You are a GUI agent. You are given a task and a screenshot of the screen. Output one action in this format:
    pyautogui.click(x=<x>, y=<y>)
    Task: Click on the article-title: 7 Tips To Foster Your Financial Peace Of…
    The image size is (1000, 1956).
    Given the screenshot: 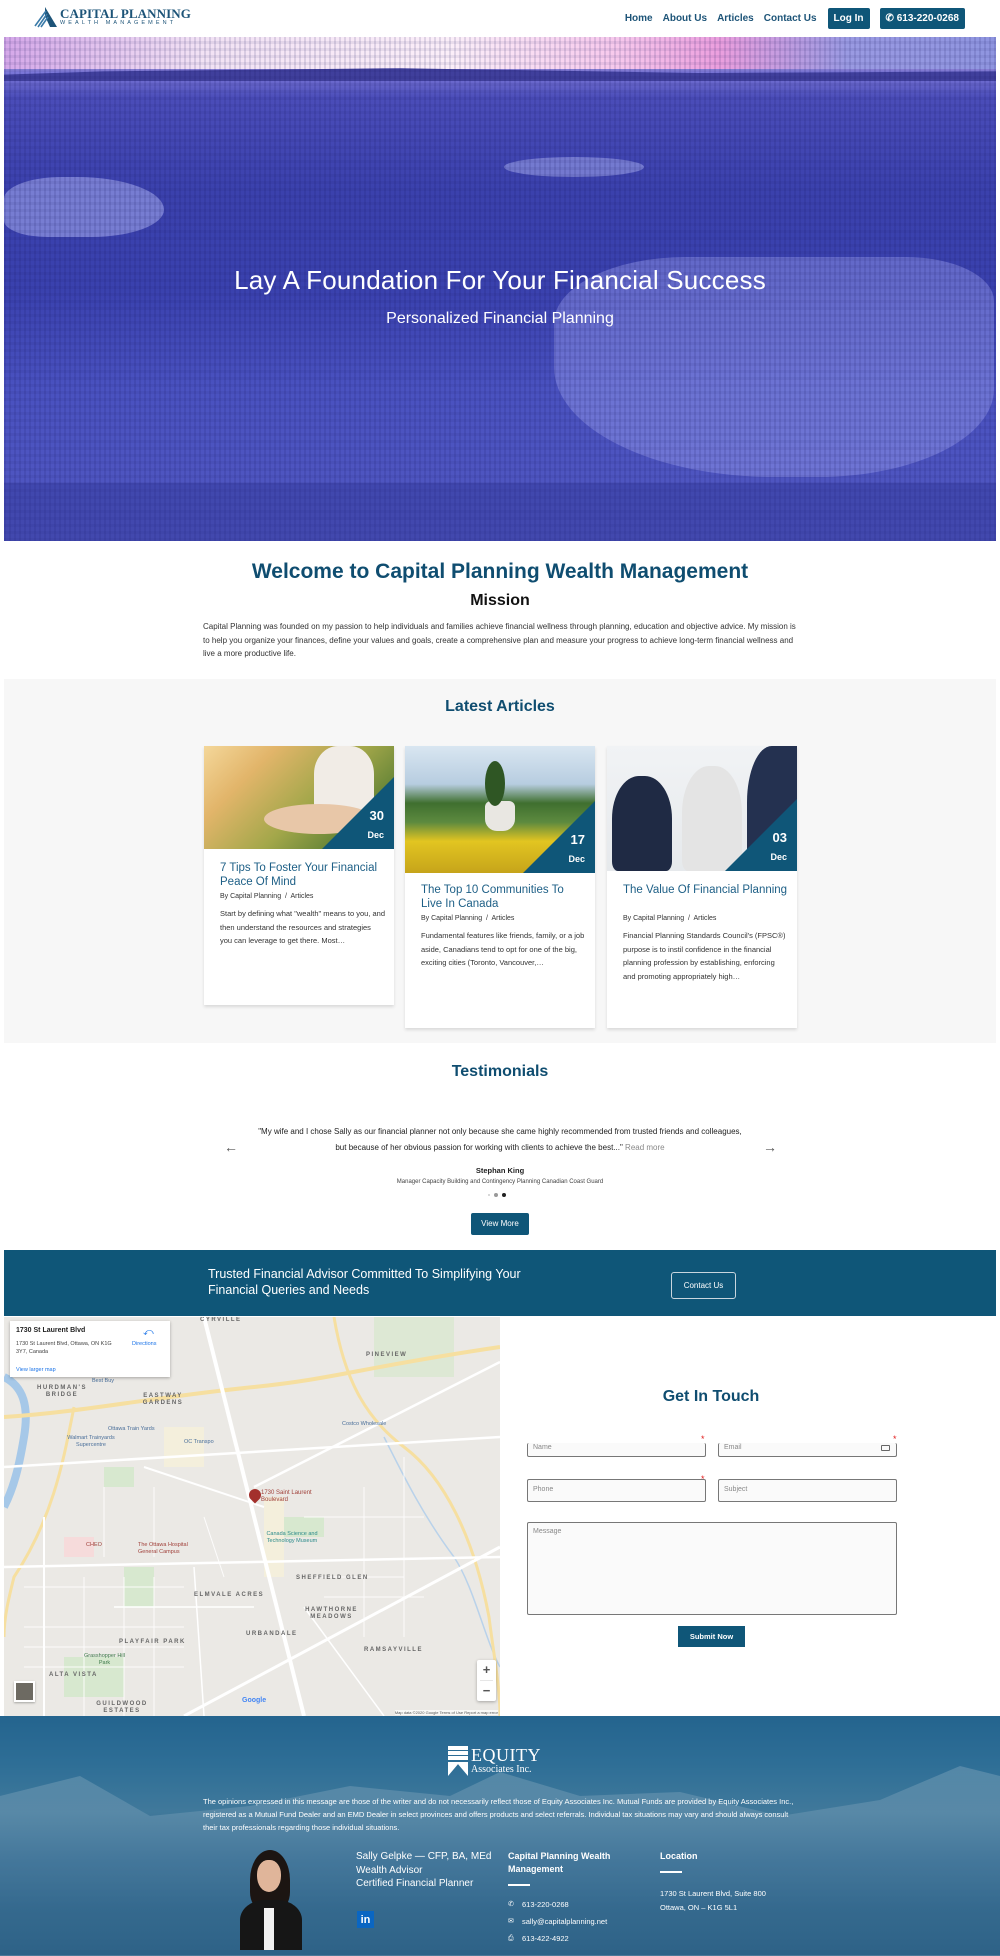 What is the action you would take?
    pyautogui.click(x=302, y=875)
    